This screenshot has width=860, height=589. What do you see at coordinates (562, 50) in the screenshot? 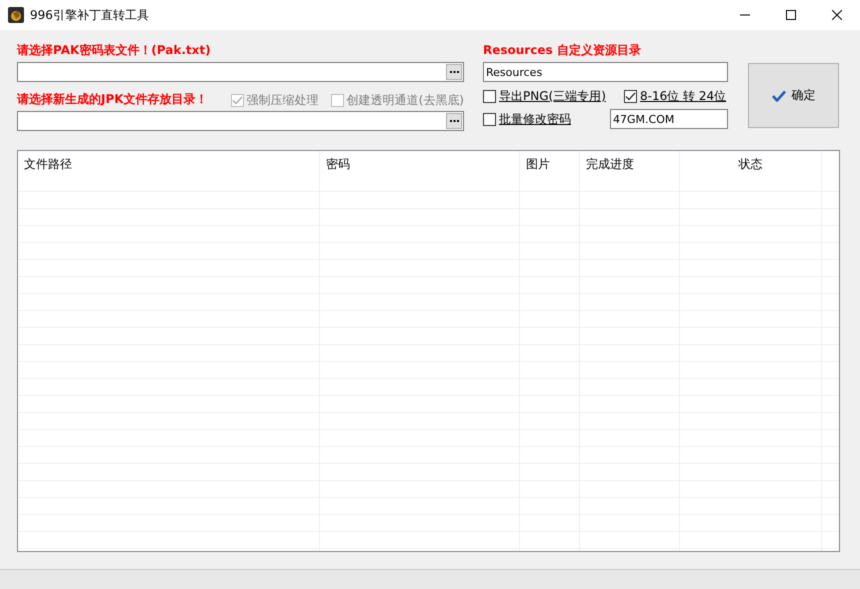
I see `field-label: Resources 自定义资源目录` at bounding box center [562, 50].